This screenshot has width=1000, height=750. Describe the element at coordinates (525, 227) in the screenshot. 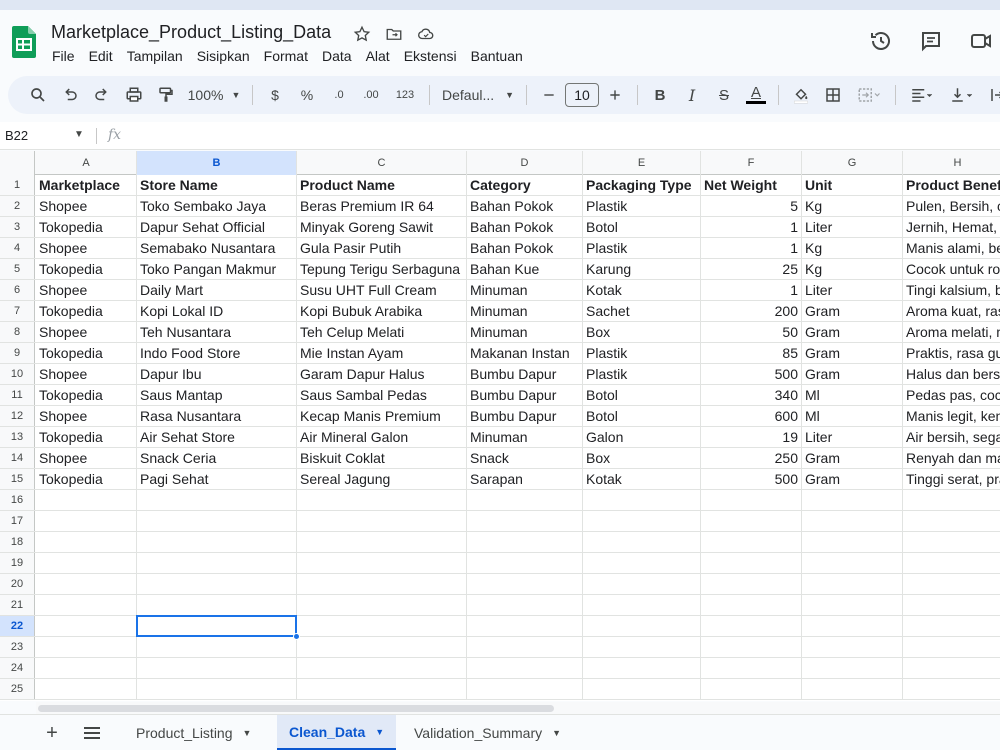

I see `cell-d3: Bahan Pokok` at that location.